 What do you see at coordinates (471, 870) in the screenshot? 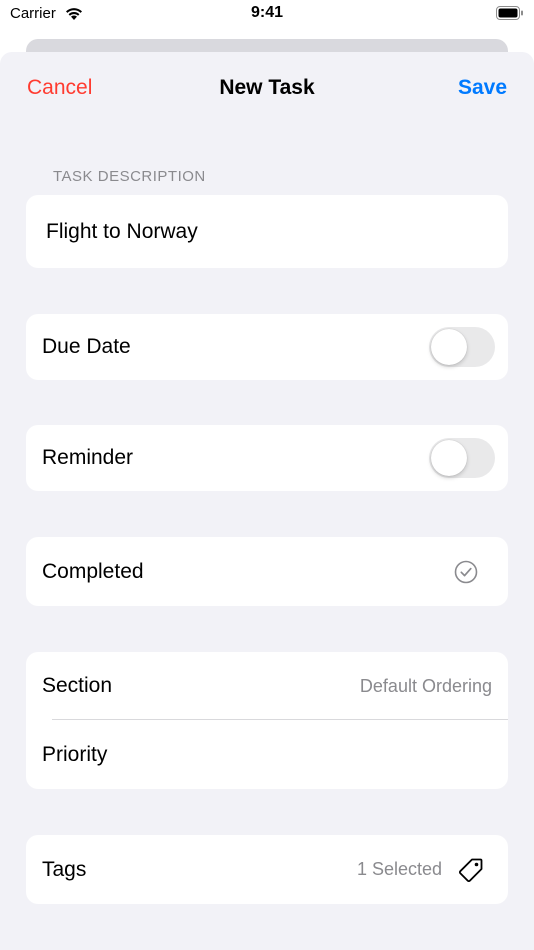
I see `tag-icon` at bounding box center [471, 870].